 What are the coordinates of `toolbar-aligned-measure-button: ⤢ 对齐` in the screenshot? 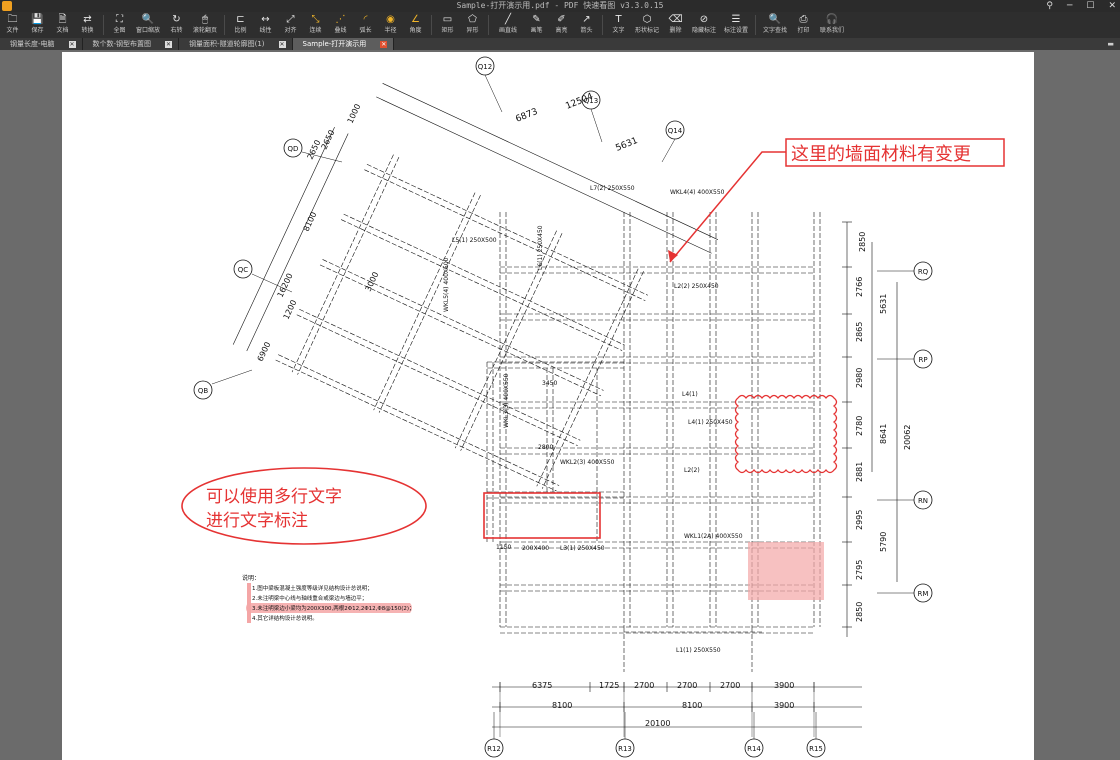 It's located at (290, 25).